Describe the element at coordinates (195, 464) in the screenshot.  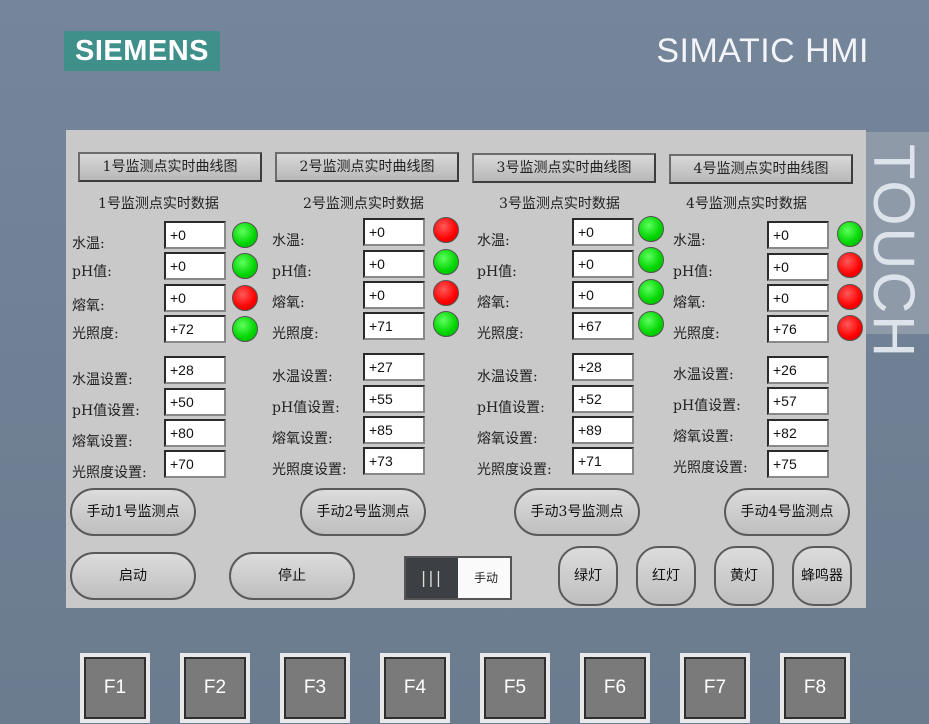
I see `p1-light-set: +70` at that location.